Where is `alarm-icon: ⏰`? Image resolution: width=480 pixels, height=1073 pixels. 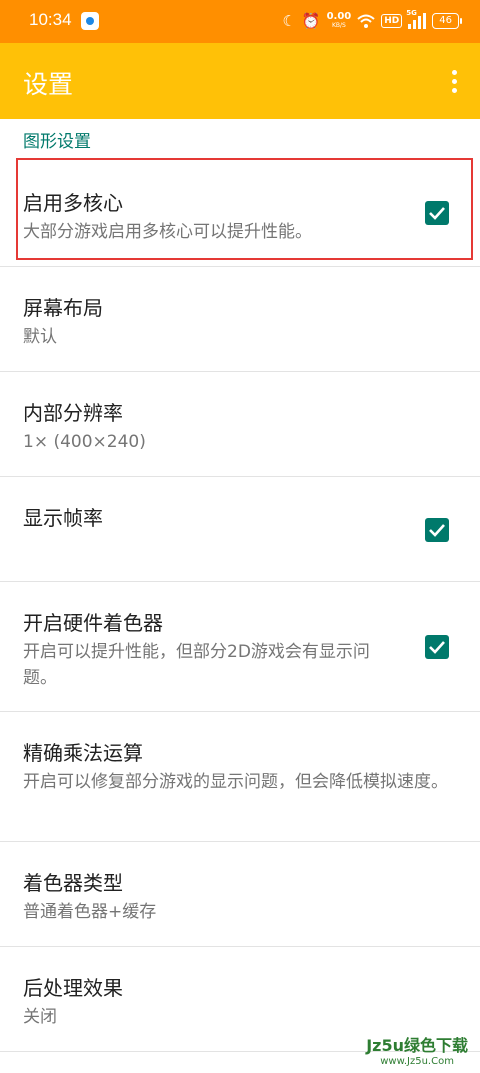 alarm-icon: ⏰ is located at coordinates (311, 21).